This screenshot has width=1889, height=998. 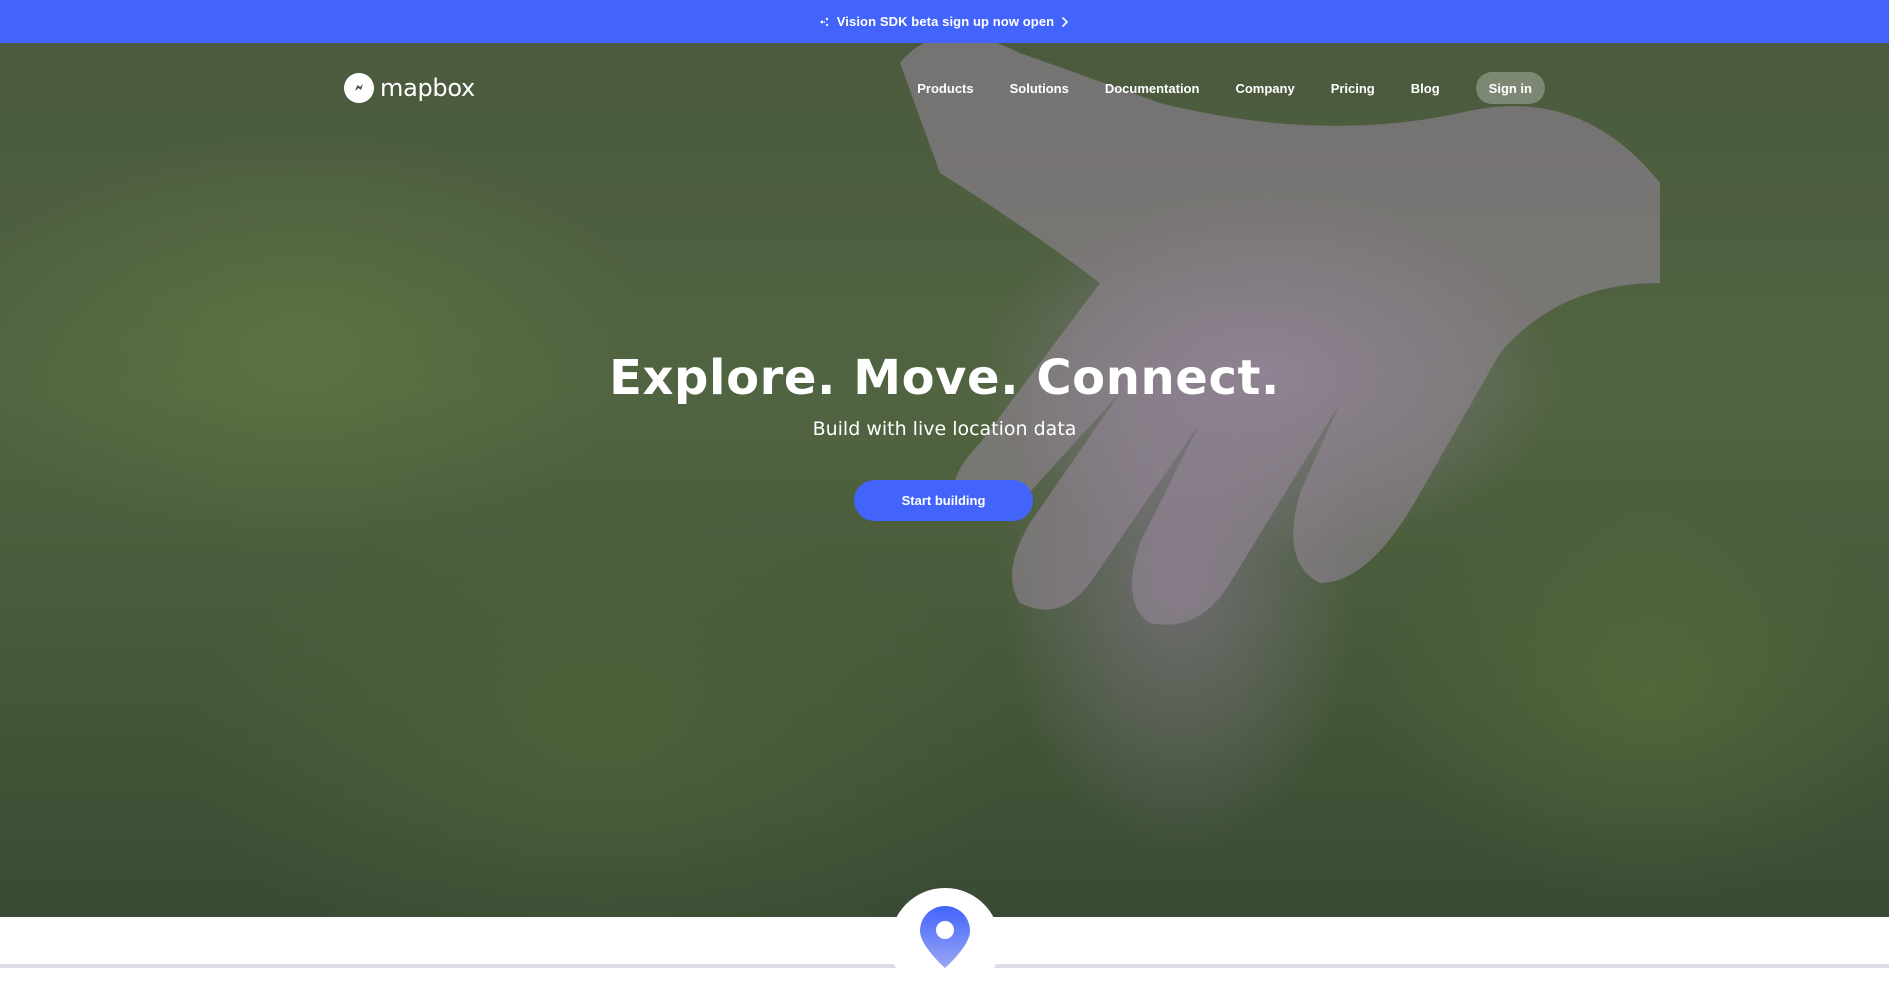 What do you see at coordinates (1039, 88) in the screenshot?
I see `nav-solutions: Solutions` at bounding box center [1039, 88].